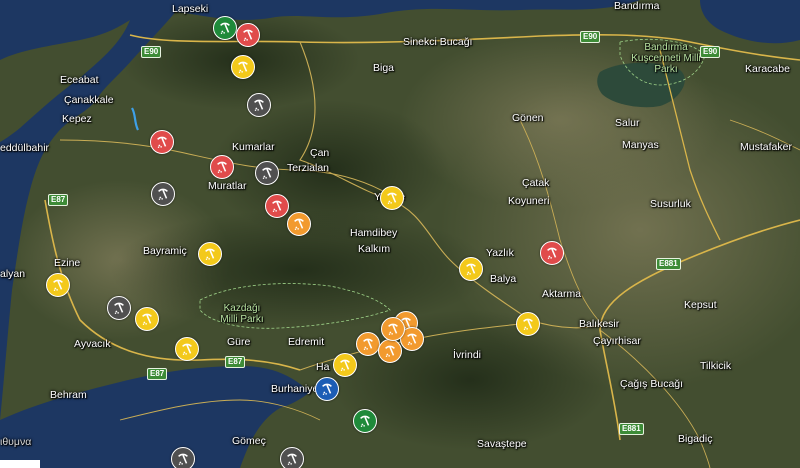 The width and height of the screenshot is (800, 468). What do you see at coordinates (652, 384) in the screenshot?
I see `place-label: Çağış Bucağı` at bounding box center [652, 384].